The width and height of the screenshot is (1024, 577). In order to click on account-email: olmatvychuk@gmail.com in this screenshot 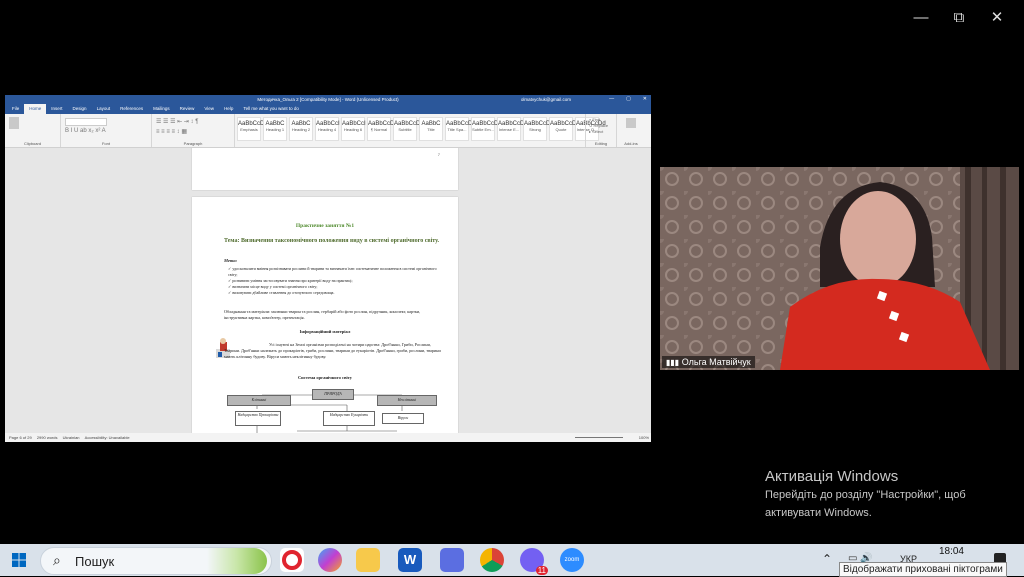, I will do `click(546, 99)`.